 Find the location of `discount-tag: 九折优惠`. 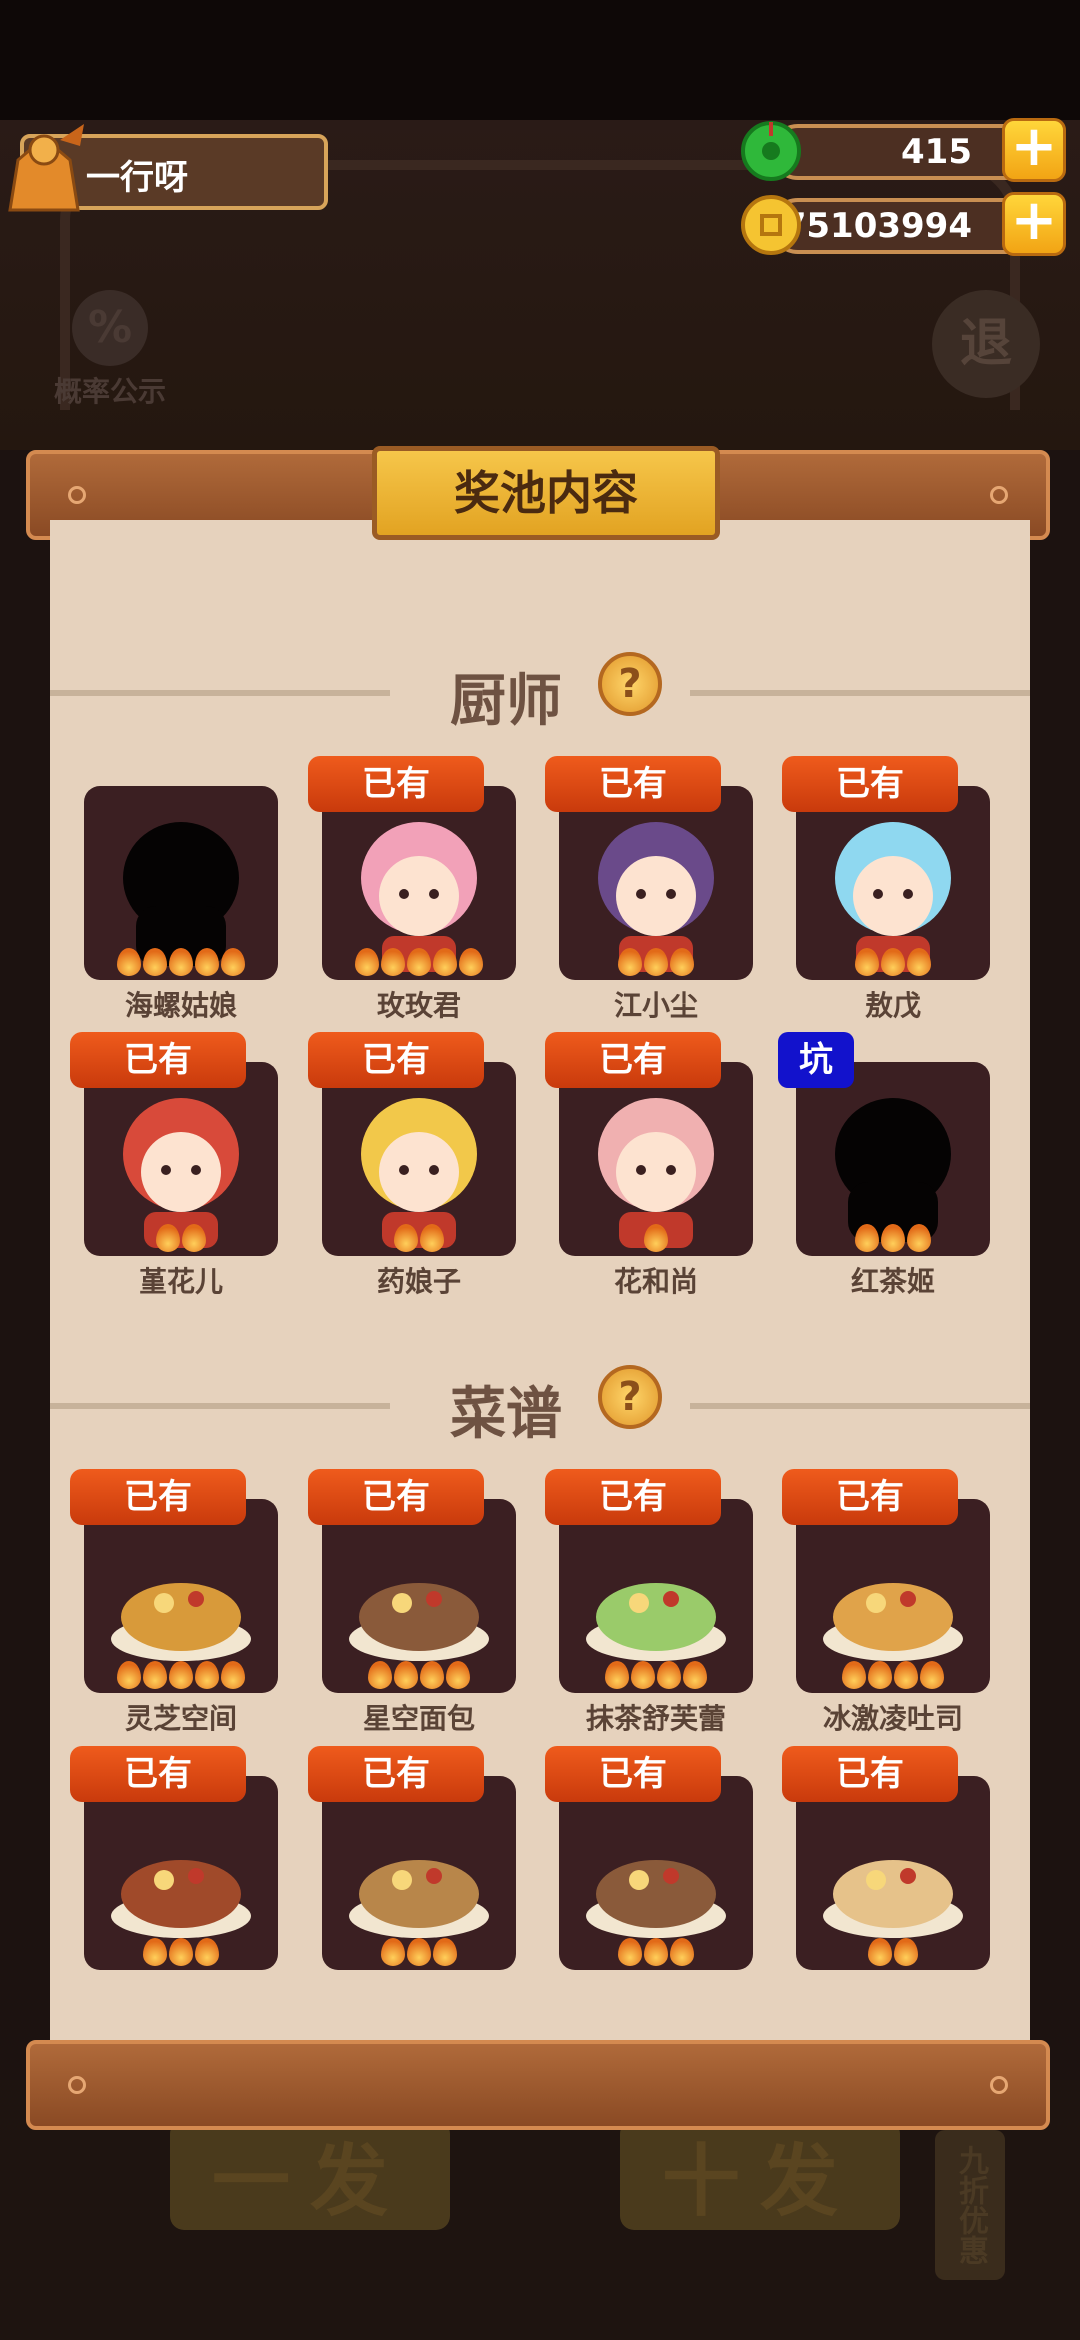

discount-tag: 九折优惠 is located at coordinates (970, 2205).